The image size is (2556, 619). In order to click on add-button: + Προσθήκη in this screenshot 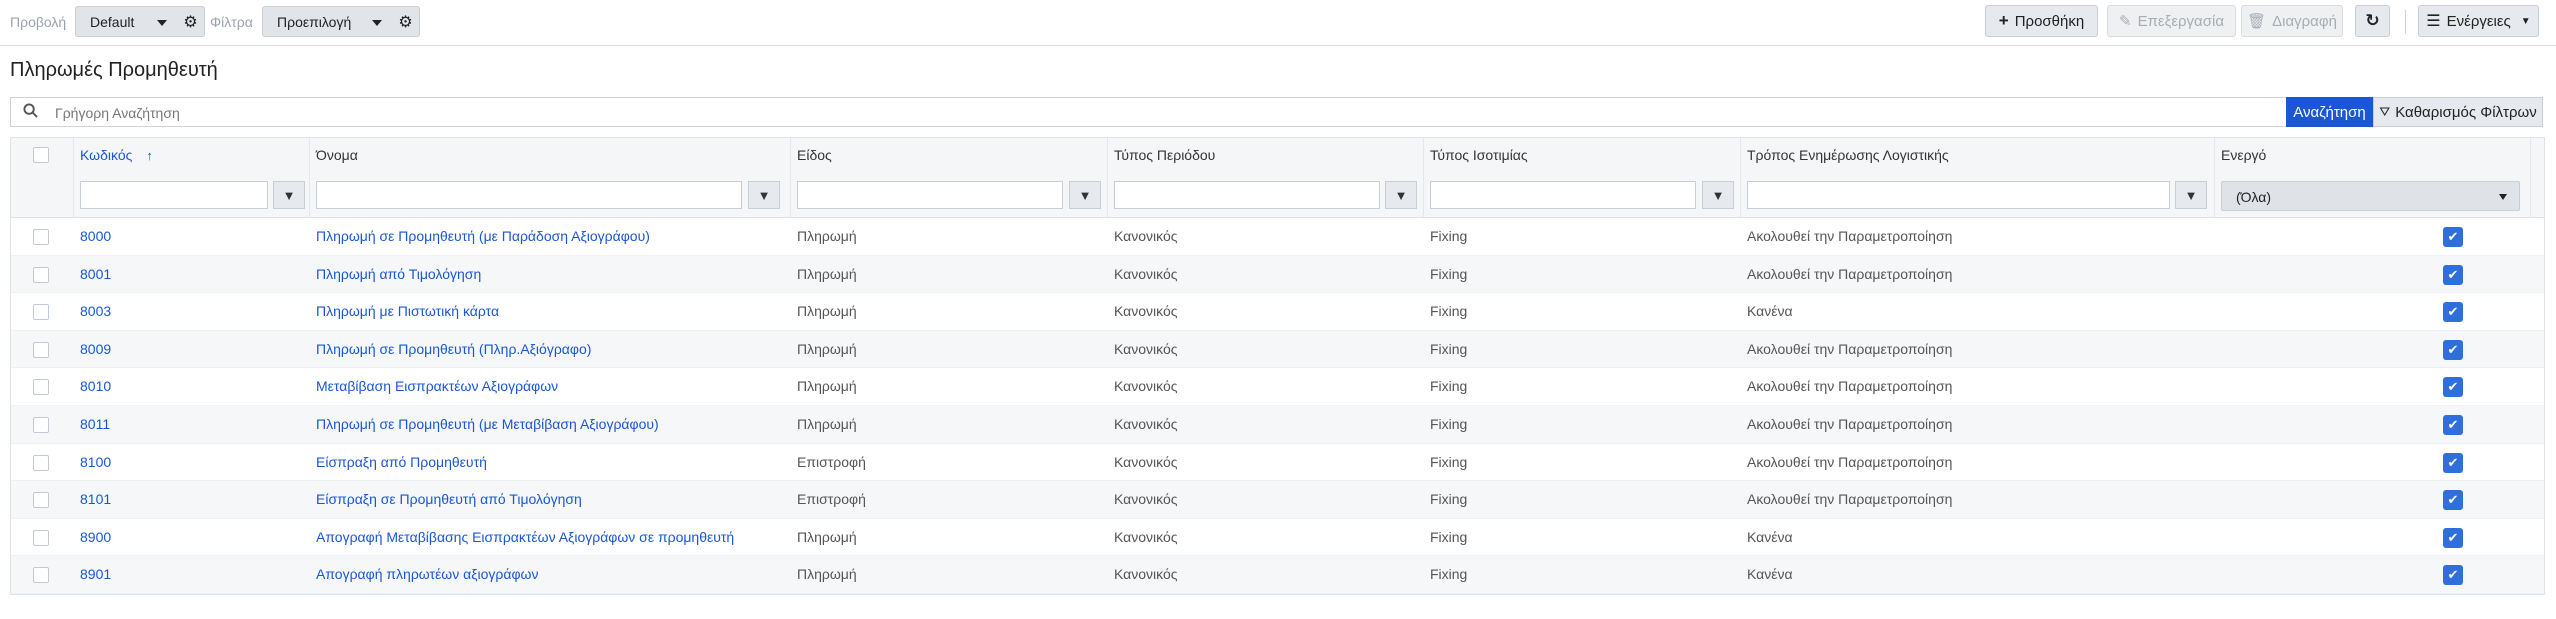, I will do `click(2041, 21)`.